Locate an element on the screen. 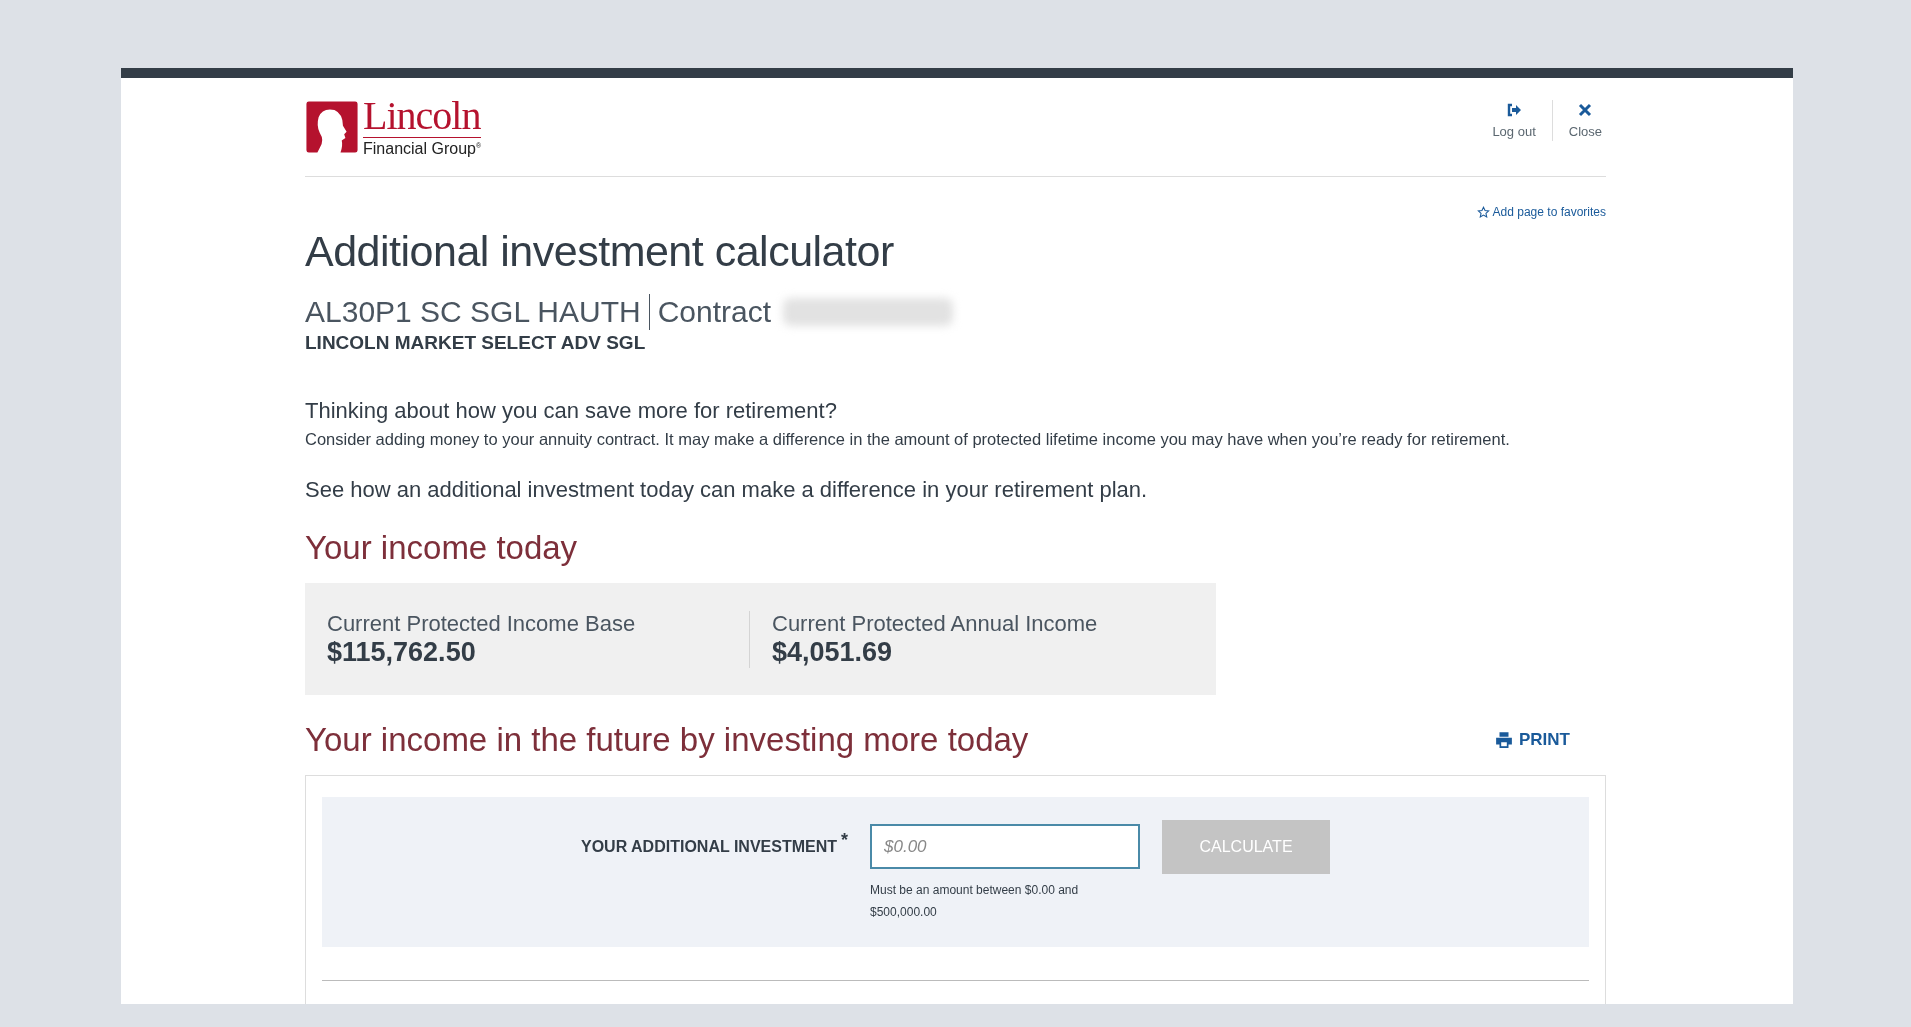  product-name: LINCOLN MARKET SELECT ADV SGL is located at coordinates (476, 343).